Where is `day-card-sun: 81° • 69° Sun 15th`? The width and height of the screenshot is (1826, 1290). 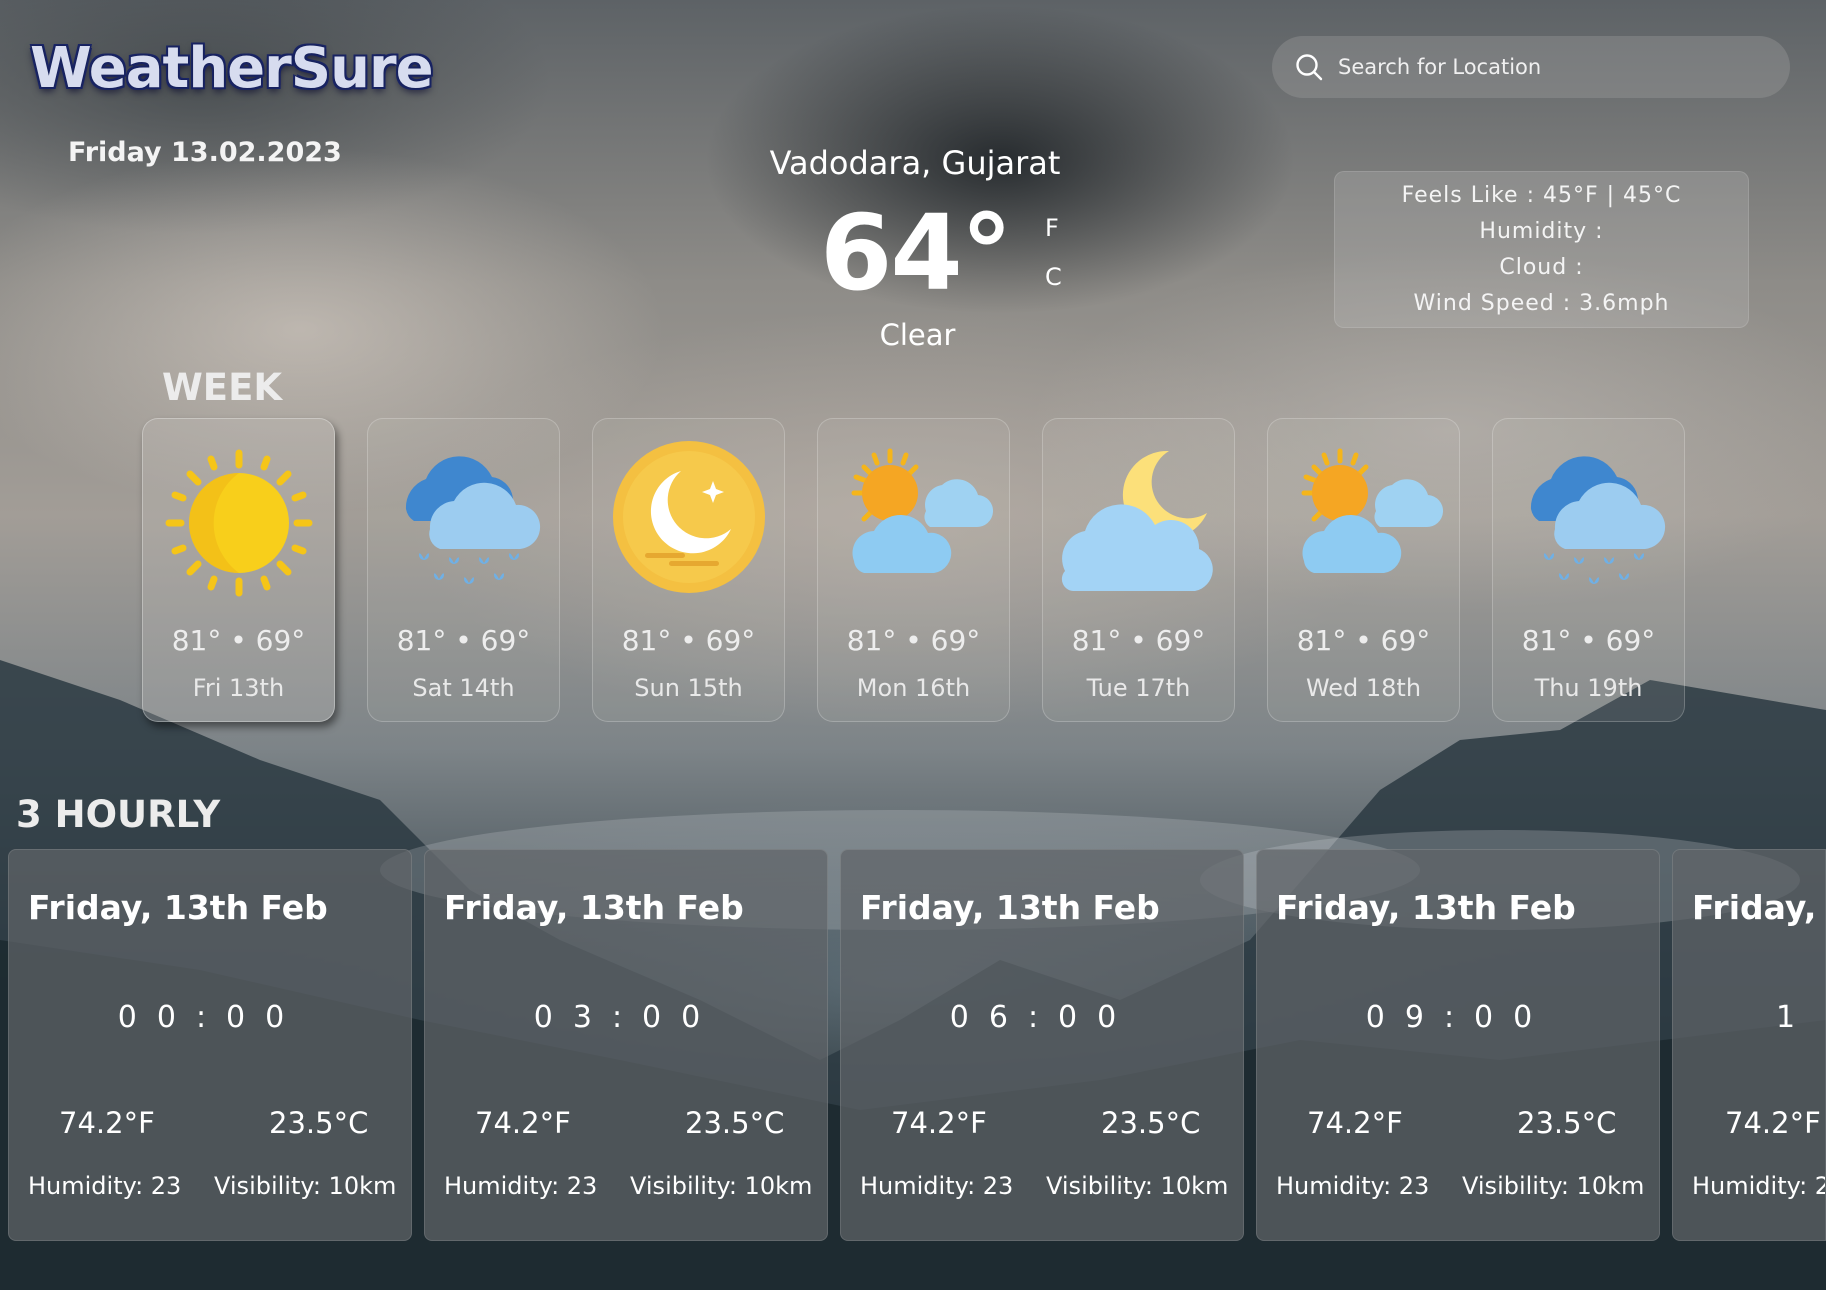 day-card-sun: 81° • 69° Sun 15th is located at coordinates (688, 570).